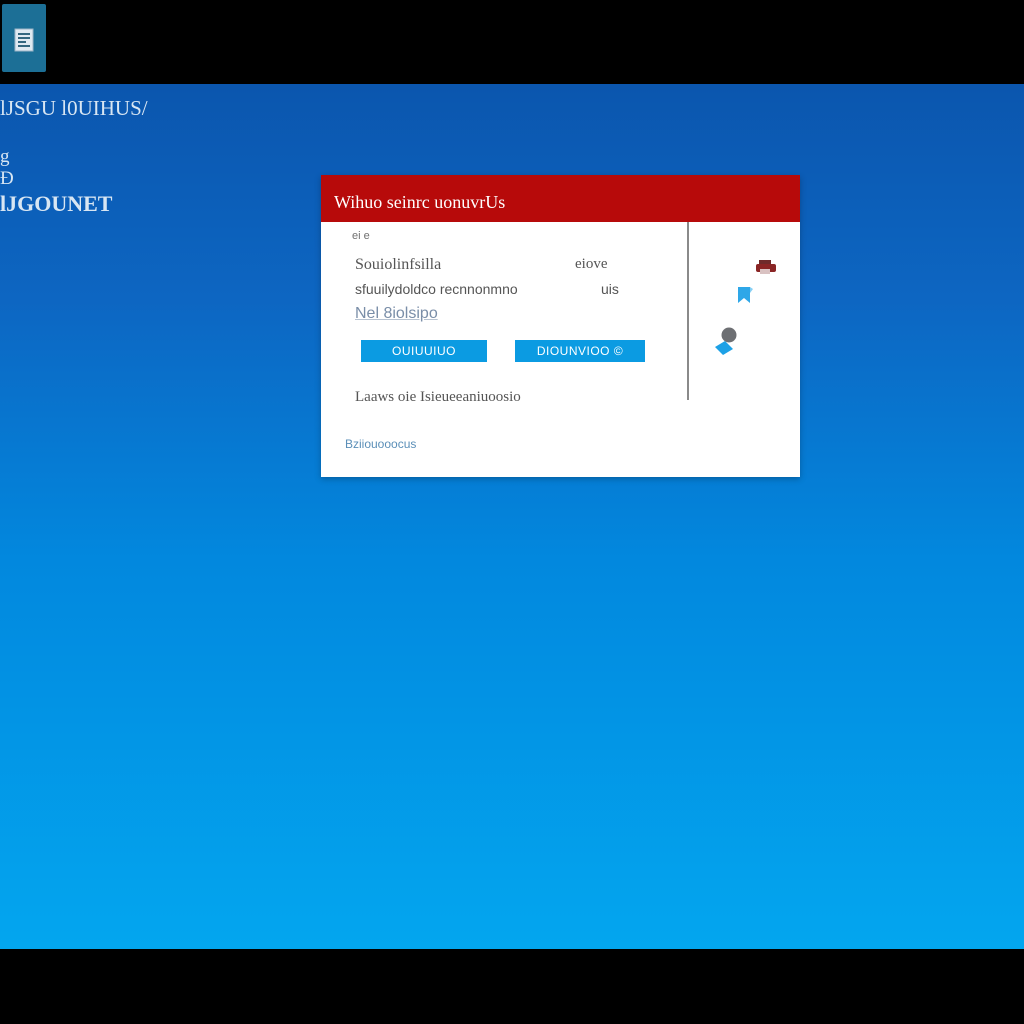 The height and width of the screenshot is (1024, 1024). I want to click on user-icon, so click(726, 343).